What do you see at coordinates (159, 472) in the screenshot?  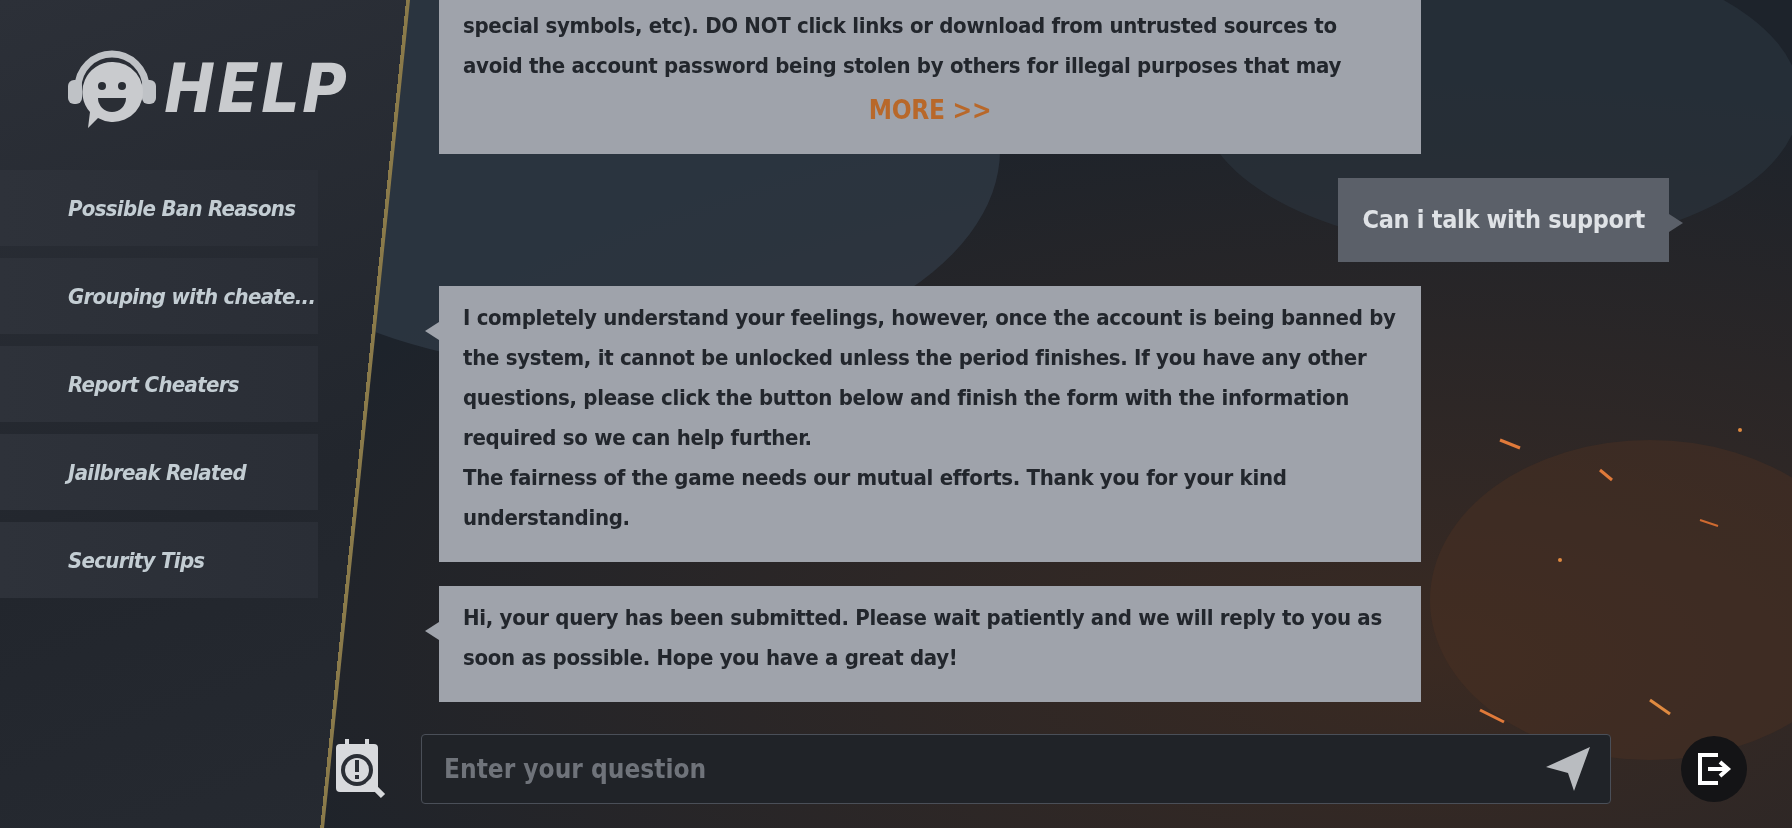 I see `menu-item: Jailbreak Related` at bounding box center [159, 472].